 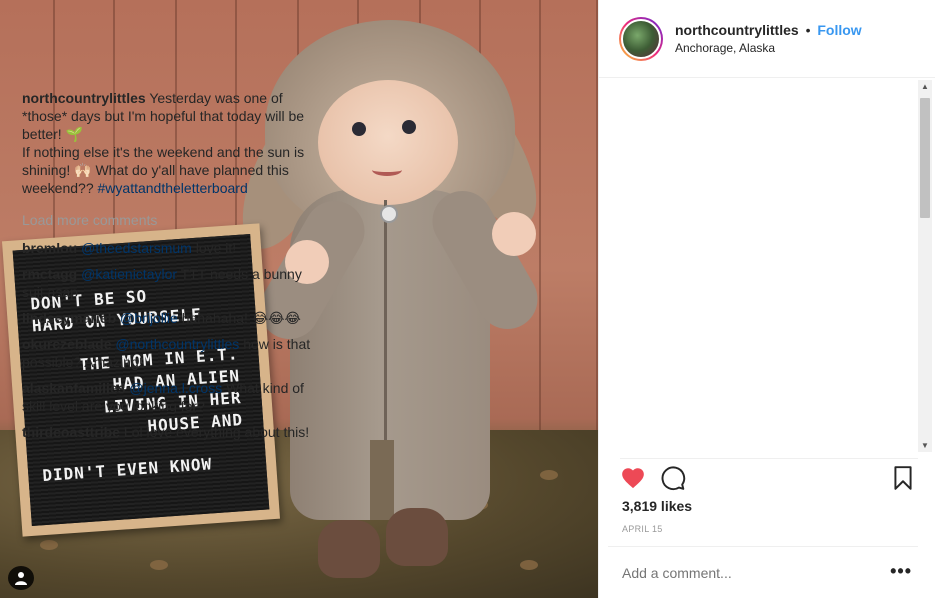 I want to click on letterboard-line: DIDN'T EVEN KNOW, so click(x=127, y=470).